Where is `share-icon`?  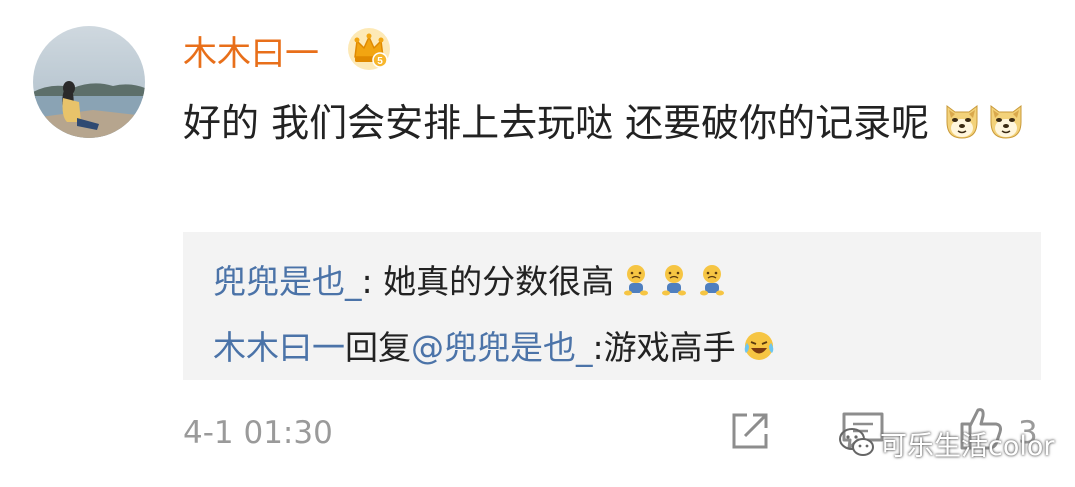 share-icon is located at coordinates (750, 431).